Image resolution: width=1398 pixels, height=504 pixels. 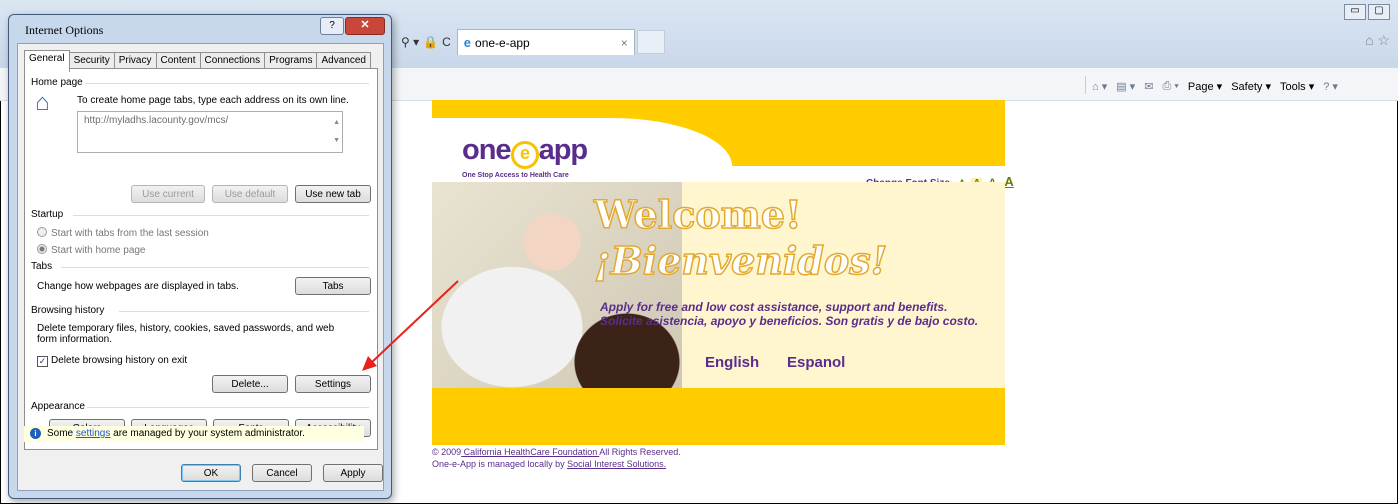 What do you see at coordinates (415, 321) in the screenshot?
I see `annotation-arrow-line` at bounding box center [415, 321].